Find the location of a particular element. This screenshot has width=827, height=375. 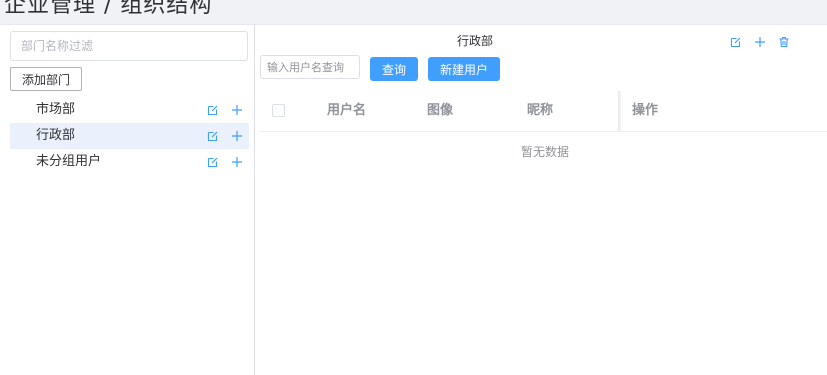

department-label: 行政部 is located at coordinates (56, 135).